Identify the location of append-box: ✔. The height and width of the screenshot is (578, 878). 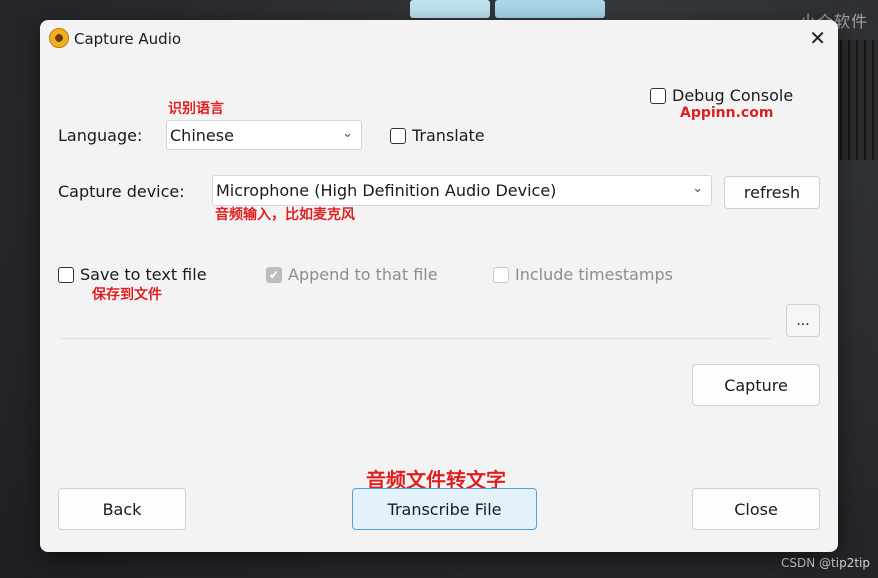
(274, 274).